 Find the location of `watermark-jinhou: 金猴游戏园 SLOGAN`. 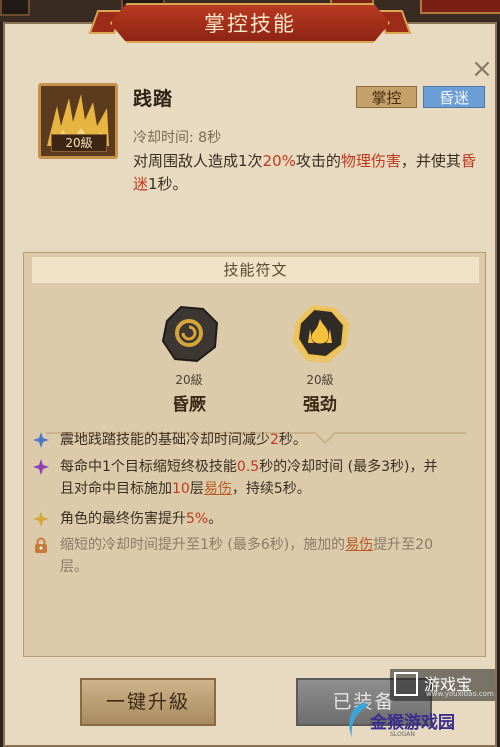

watermark-jinhou: 金猴游戏园 SLOGAN is located at coordinates (402, 721).